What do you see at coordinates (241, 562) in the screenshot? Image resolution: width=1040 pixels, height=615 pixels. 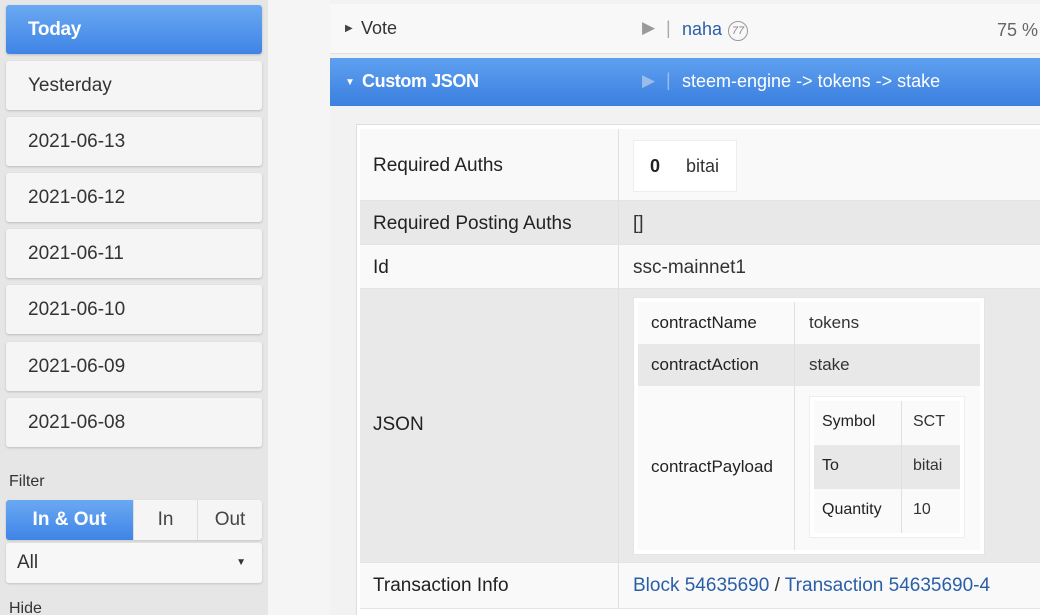 I see `caret-down-icon: ▼` at bounding box center [241, 562].